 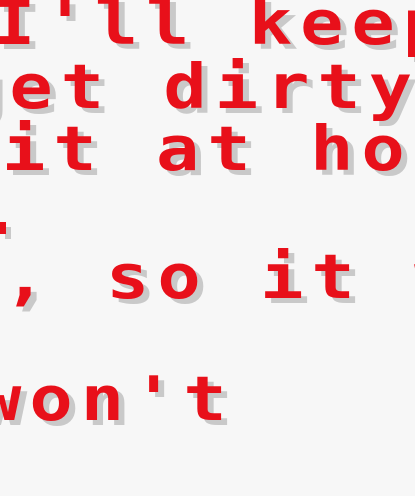 What do you see at coordinates (208, 148) in the screenshot?
I see `dialogue-line-3: it at hom` at bounding box center [208, 148].